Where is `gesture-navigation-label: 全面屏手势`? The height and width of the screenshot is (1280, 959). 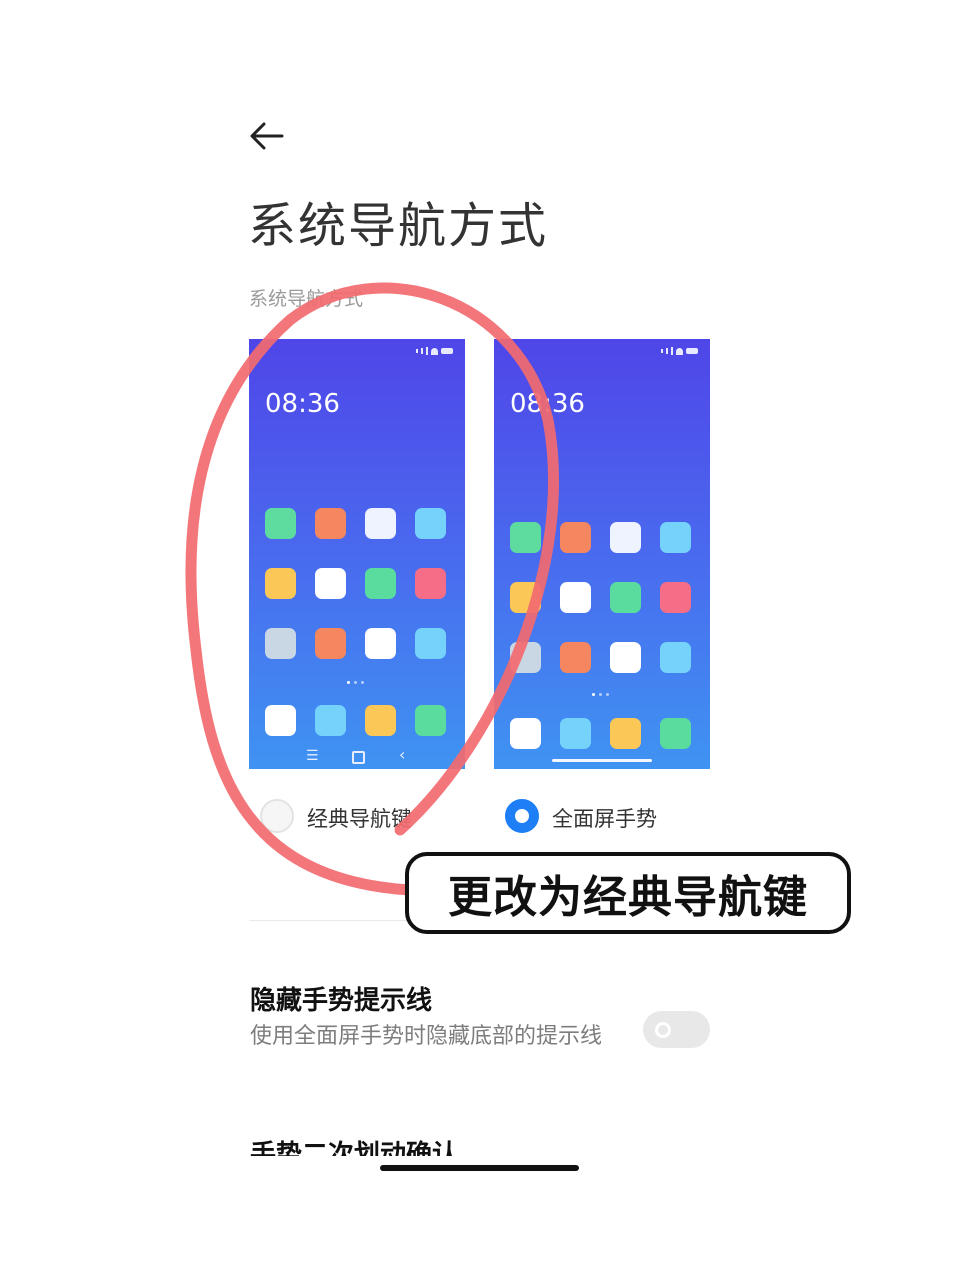 gesture-navigation-label: 全面屏手势 is located at coordinates (604, 818).